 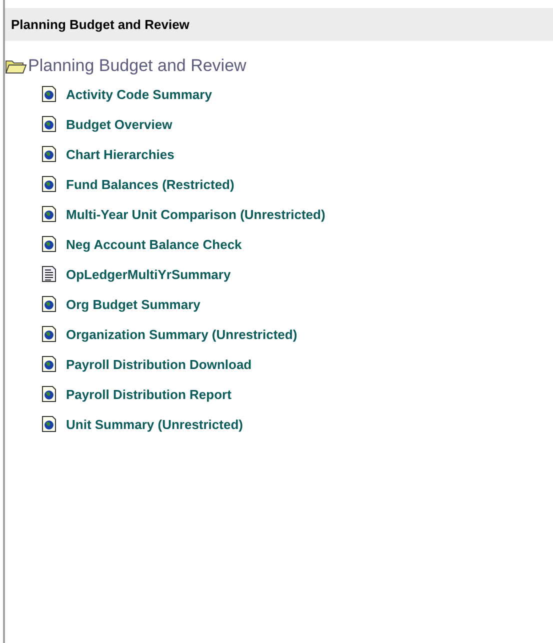 I want to click on report-link: Org Budget Summary, so click(x=133, y=304).